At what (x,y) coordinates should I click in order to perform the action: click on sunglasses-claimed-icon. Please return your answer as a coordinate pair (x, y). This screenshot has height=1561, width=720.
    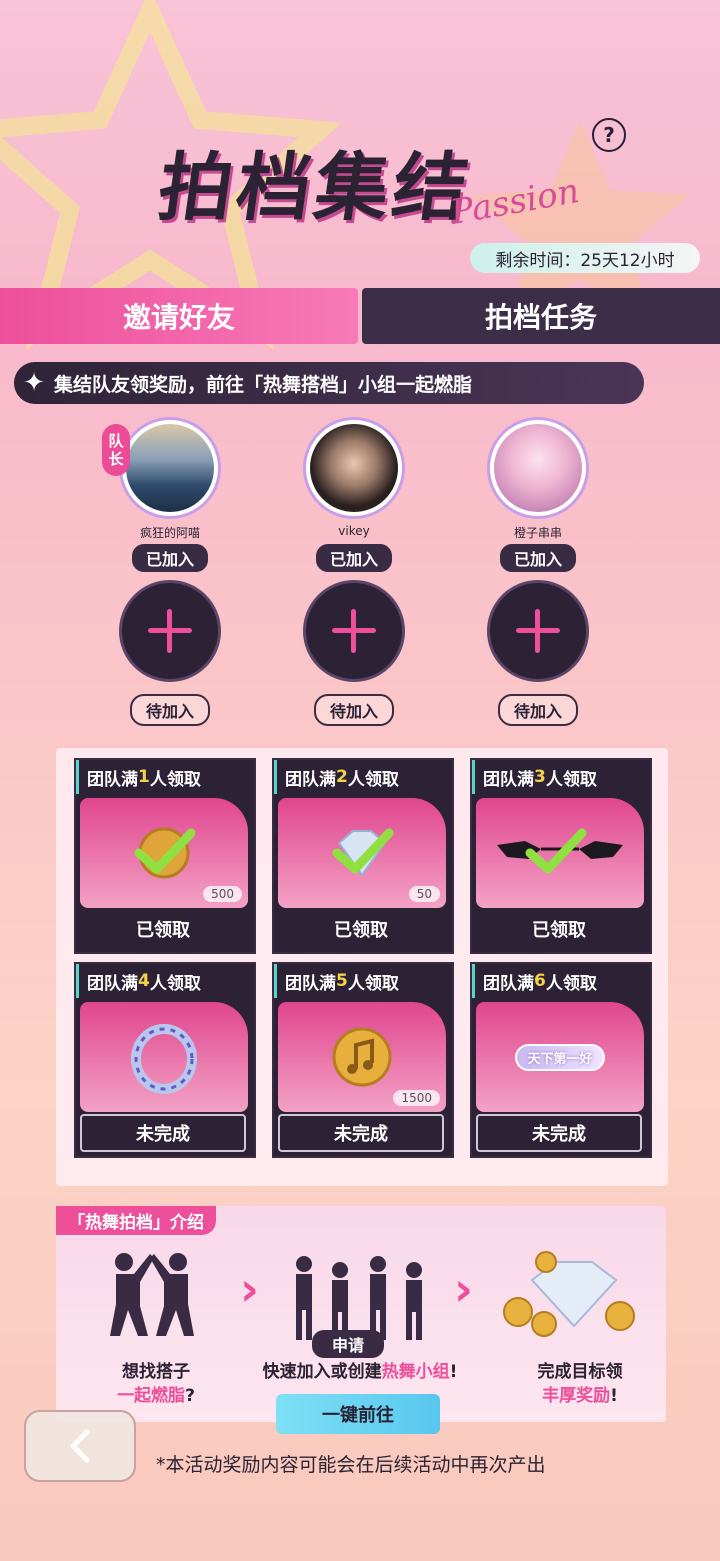
    Looking at the image, I should click on (560, 851).